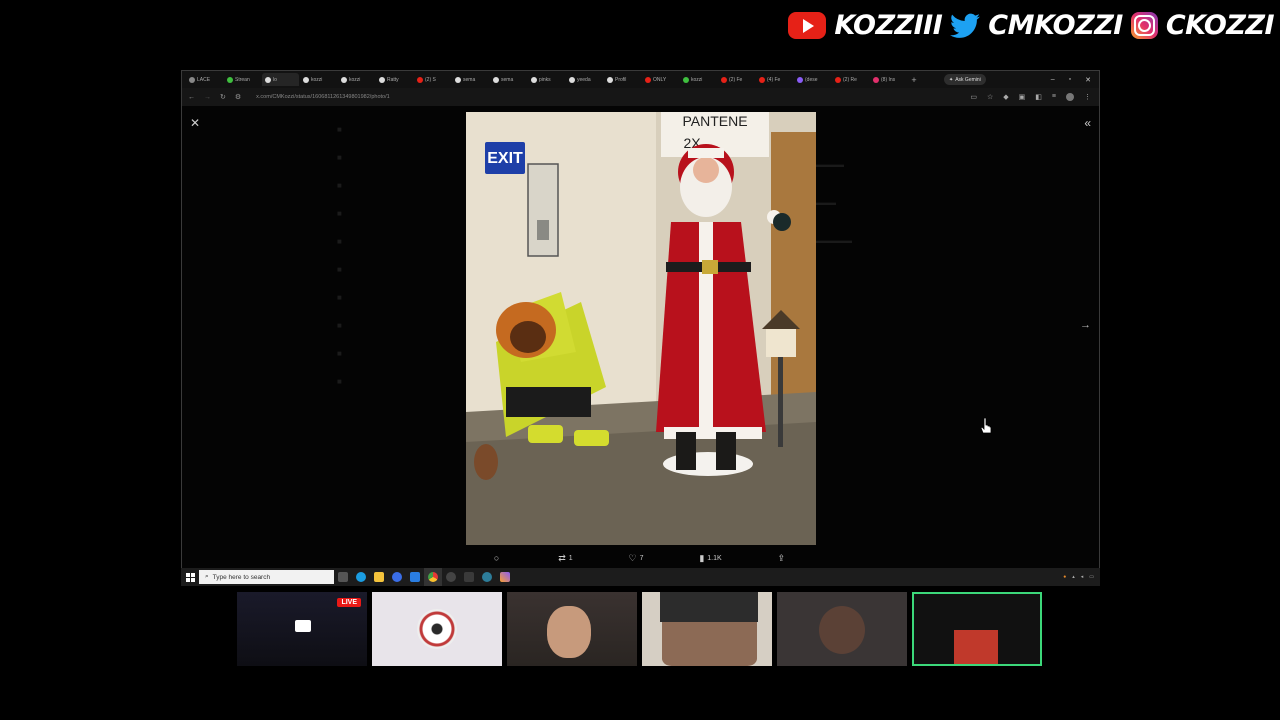  Describe the element at coordinates (736, 79) in the screenshot. I see `browser-tab: (2) Fe` at that location.